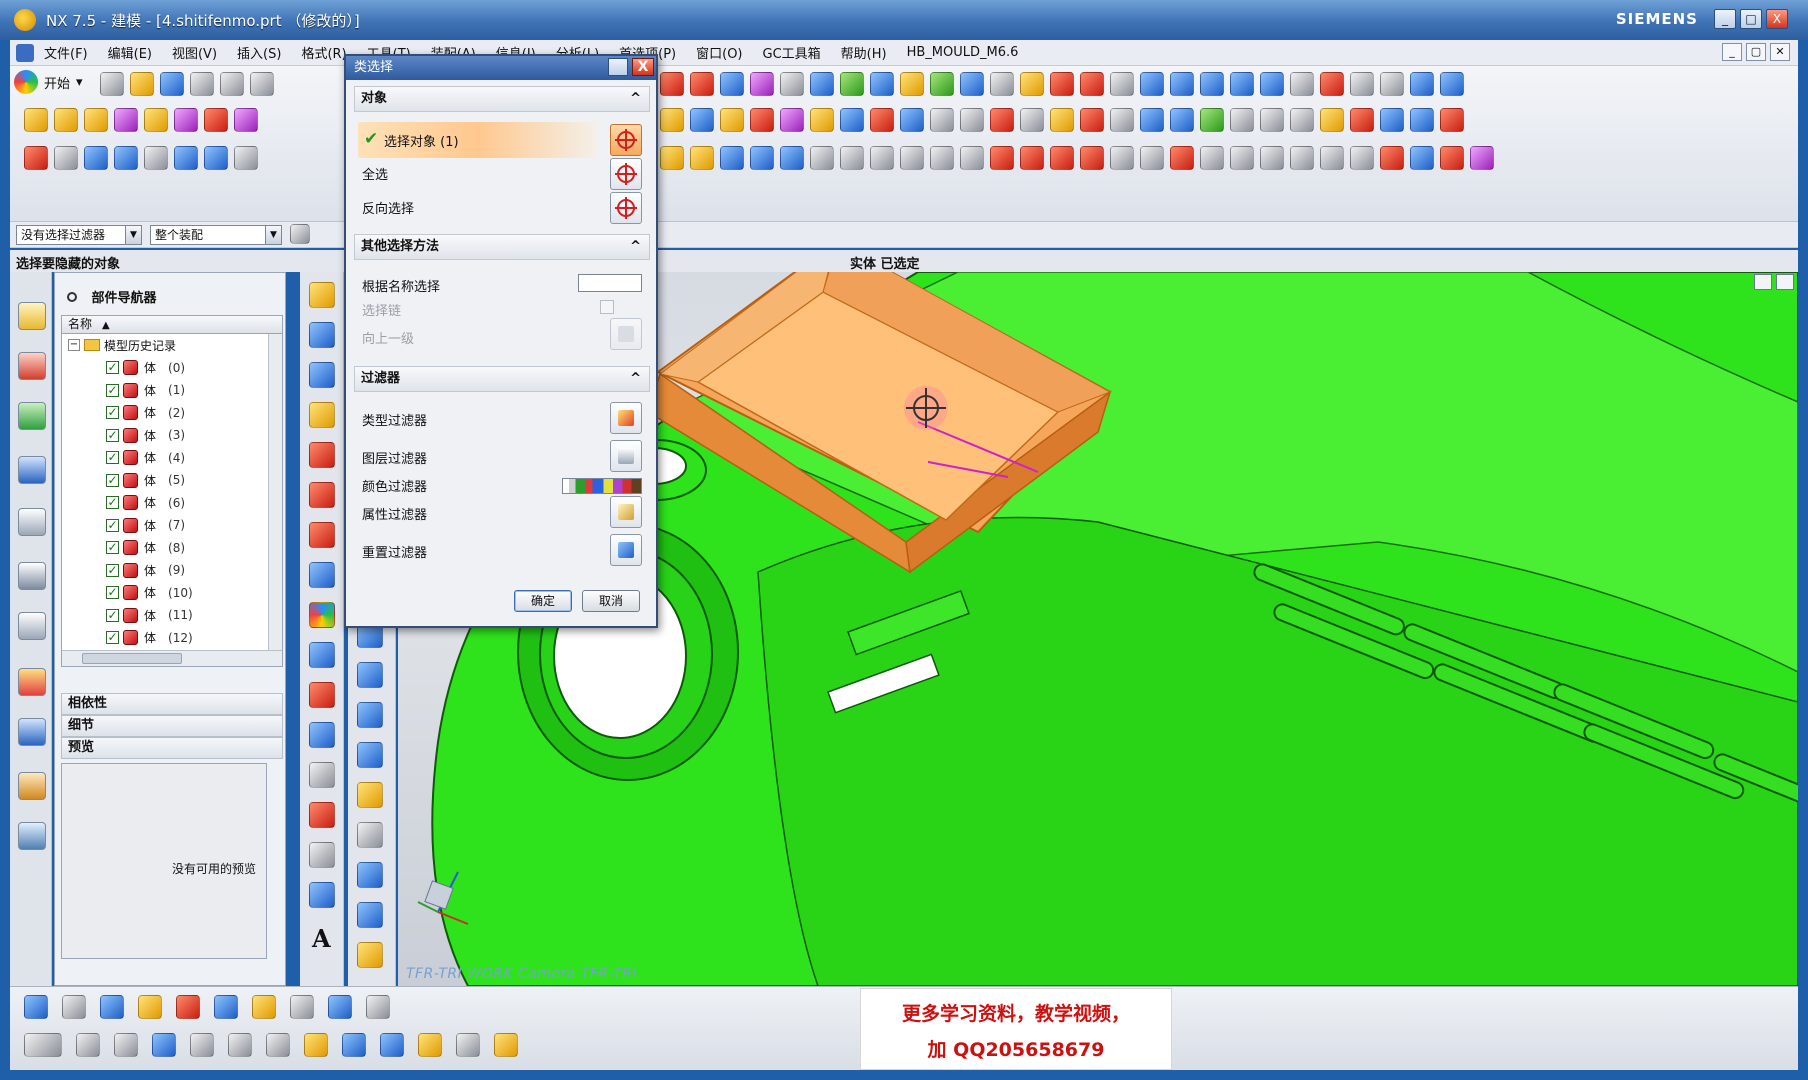 The image size is (1808, 1080). I want to click on angle-icon, so click(1242, 120).